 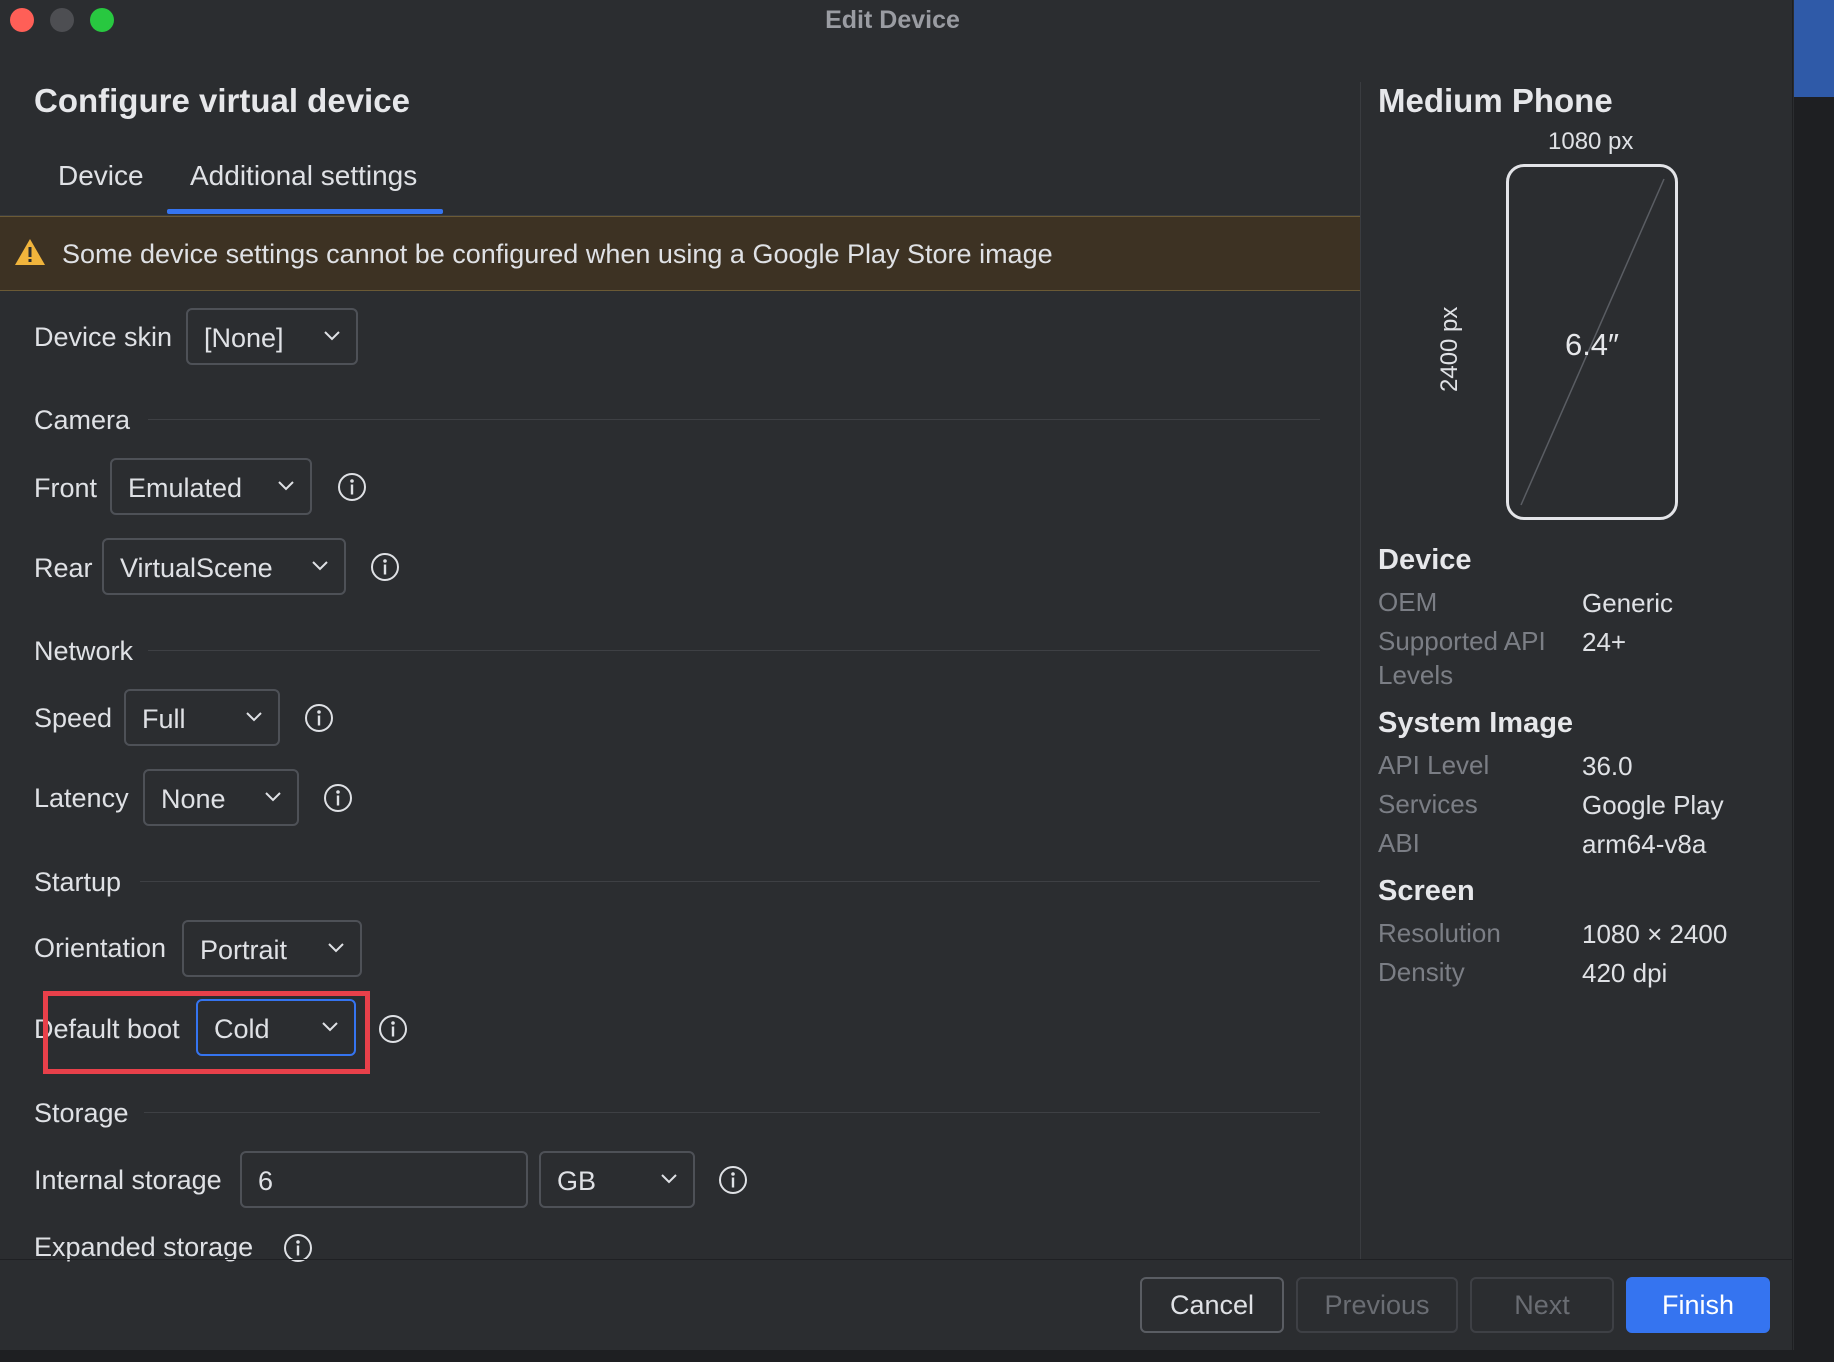 I want to click on latency-value: None, so click(x=193, y=799).